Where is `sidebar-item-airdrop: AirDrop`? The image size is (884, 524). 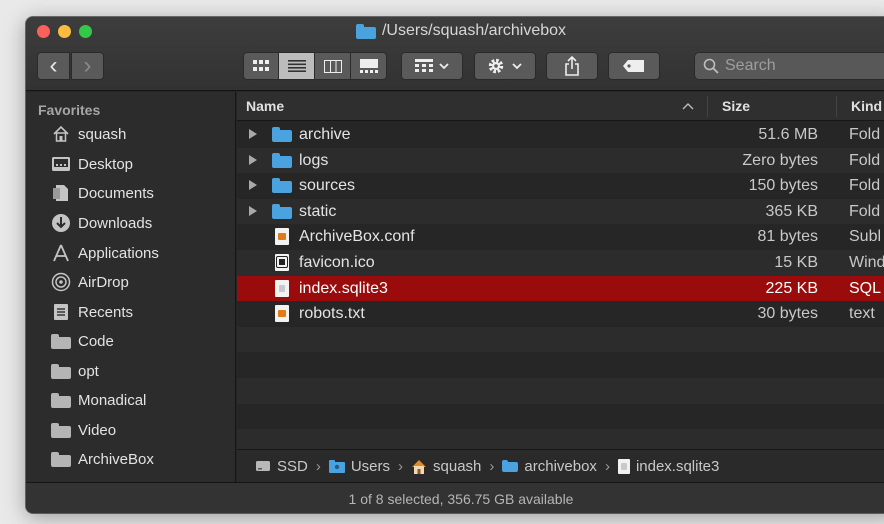
sidebar-item-airdrop: AirDrop is located at coordinates (89, 282).